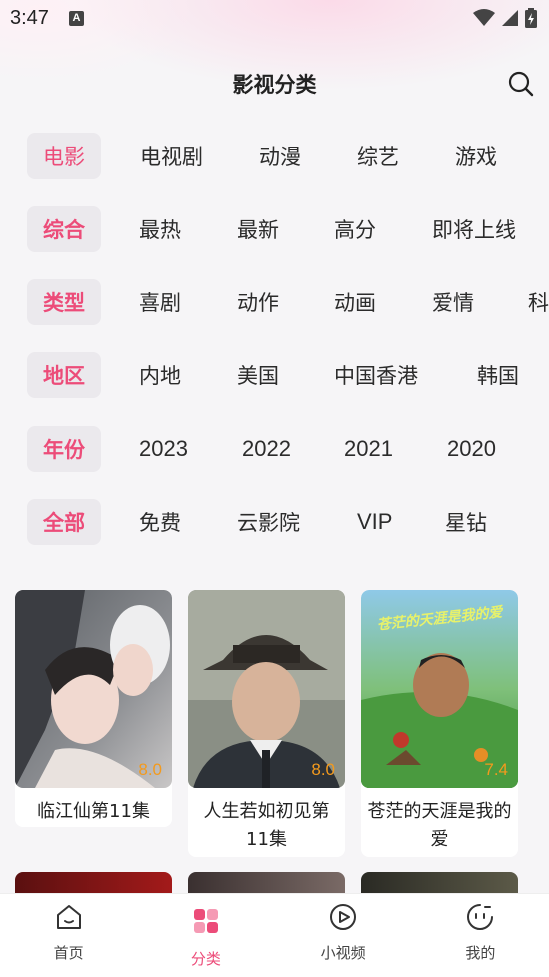 This screenshot has height=977, width=549. I want to click on filter-option: 最热, so click(160, 229).